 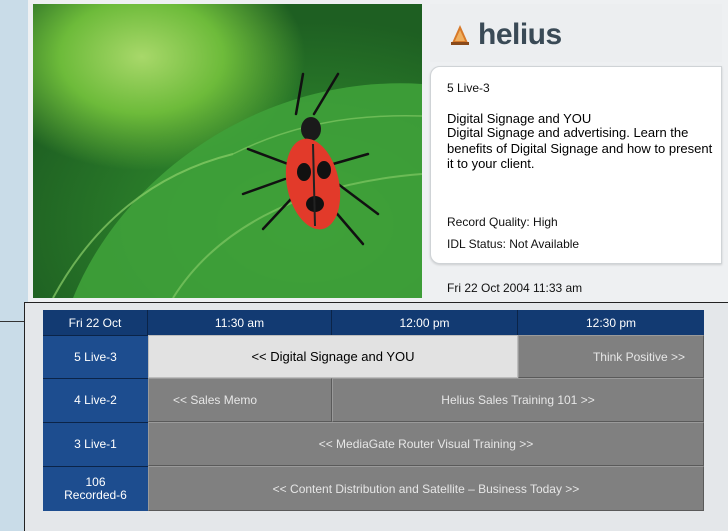 I want to click on brand-name: helius, so click(x=520, y=34).